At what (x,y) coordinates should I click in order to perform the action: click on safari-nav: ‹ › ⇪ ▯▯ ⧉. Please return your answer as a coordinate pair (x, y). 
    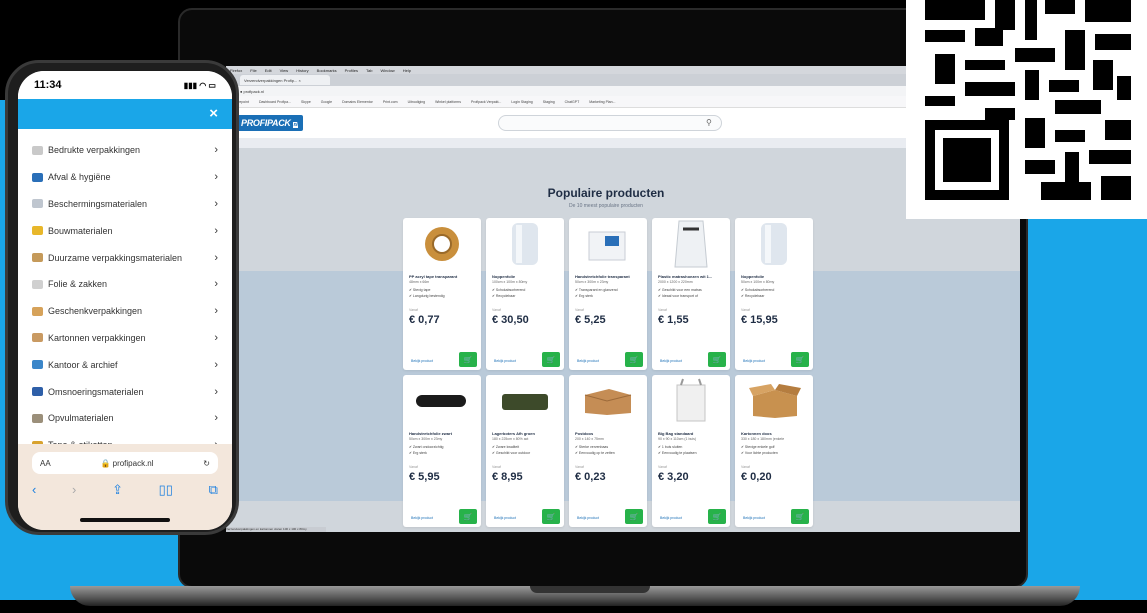
    Looking at the image, I should click on (125, 490).